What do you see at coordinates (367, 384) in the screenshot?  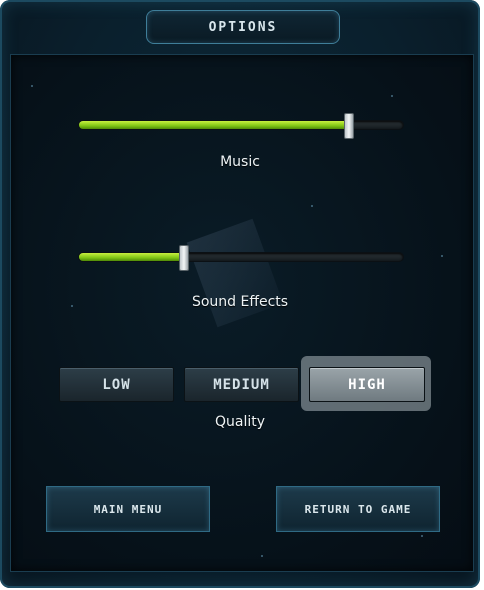 I see `quality-high-button: HIGH` at bounding box center [367, 384].